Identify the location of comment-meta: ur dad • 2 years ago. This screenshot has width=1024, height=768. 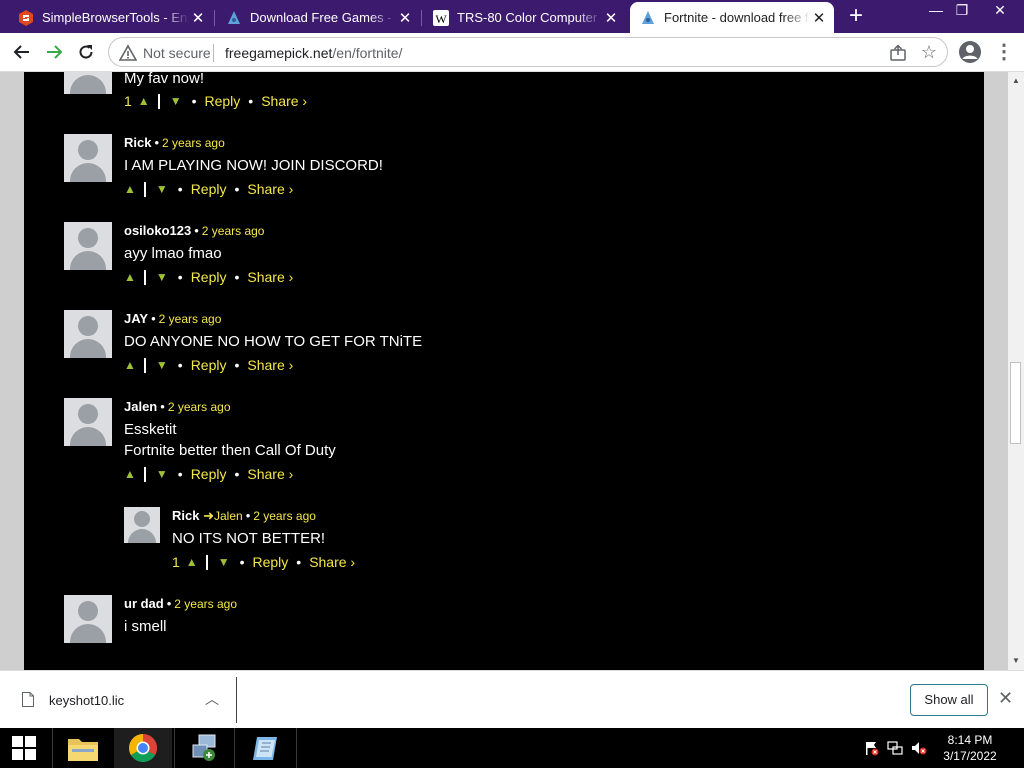
(181, 603).